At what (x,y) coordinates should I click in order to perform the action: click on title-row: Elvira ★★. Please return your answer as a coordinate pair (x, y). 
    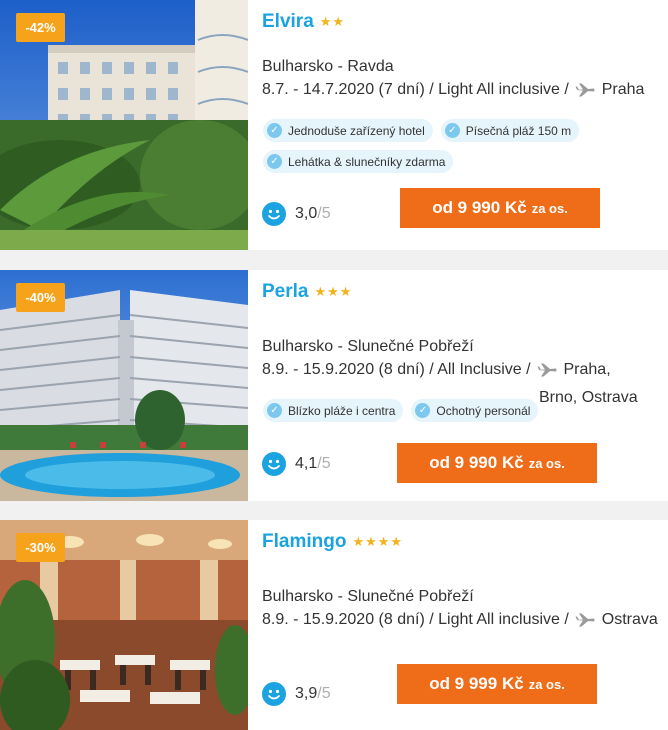
    Looking at the image, I should click on (303, 22).